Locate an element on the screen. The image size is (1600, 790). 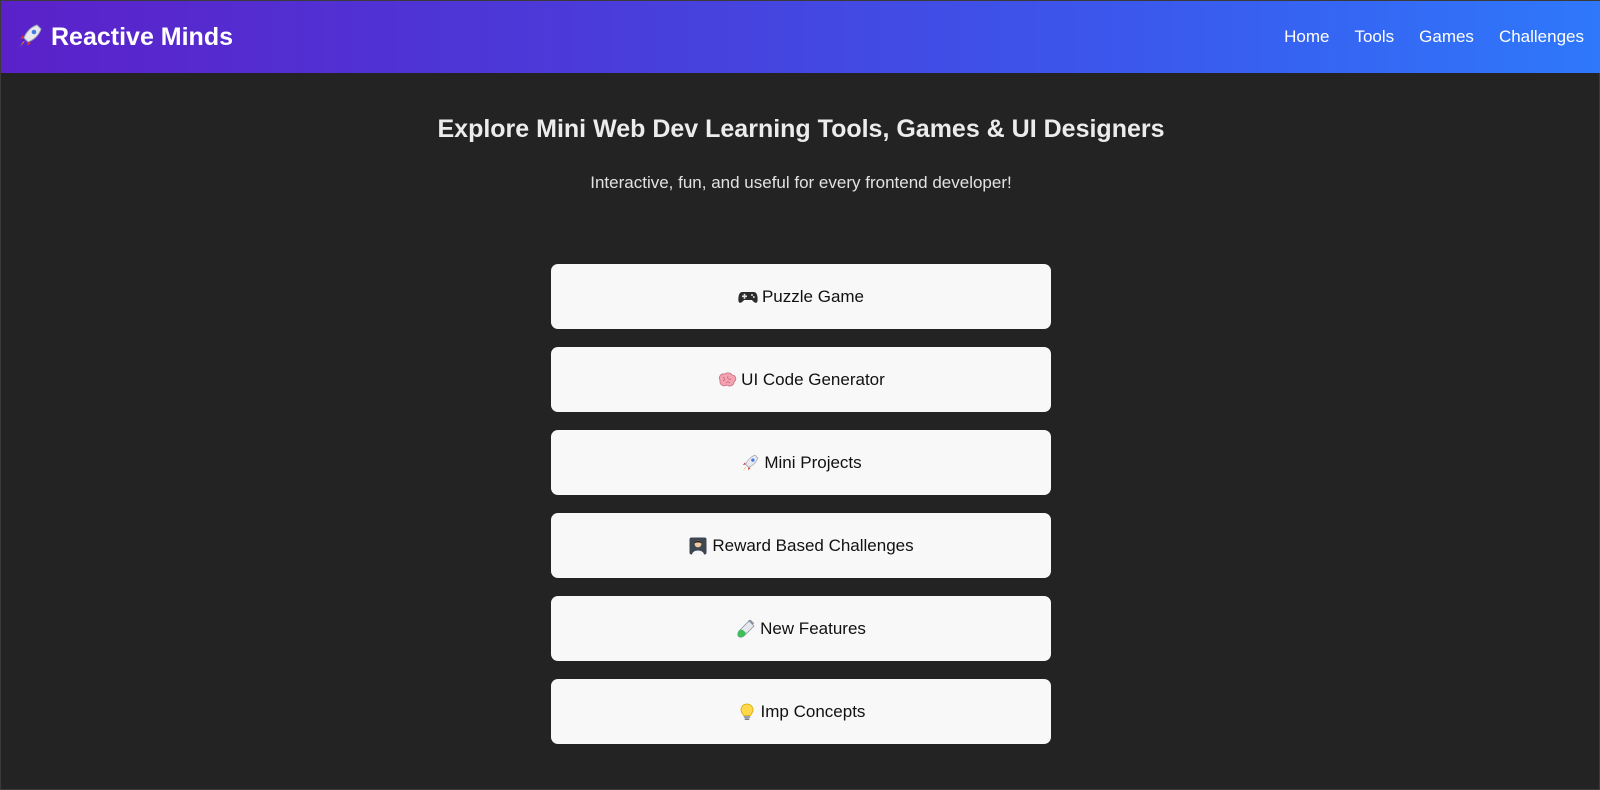
nav-link-home: Home is located at coordinates (1306, 37).